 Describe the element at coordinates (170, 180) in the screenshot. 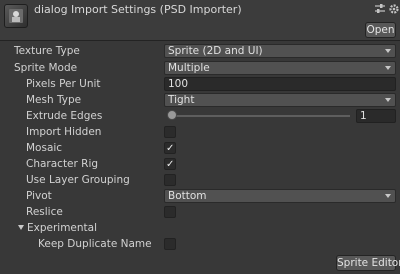

I see `use-layer-grouping-checkbox` at that location.